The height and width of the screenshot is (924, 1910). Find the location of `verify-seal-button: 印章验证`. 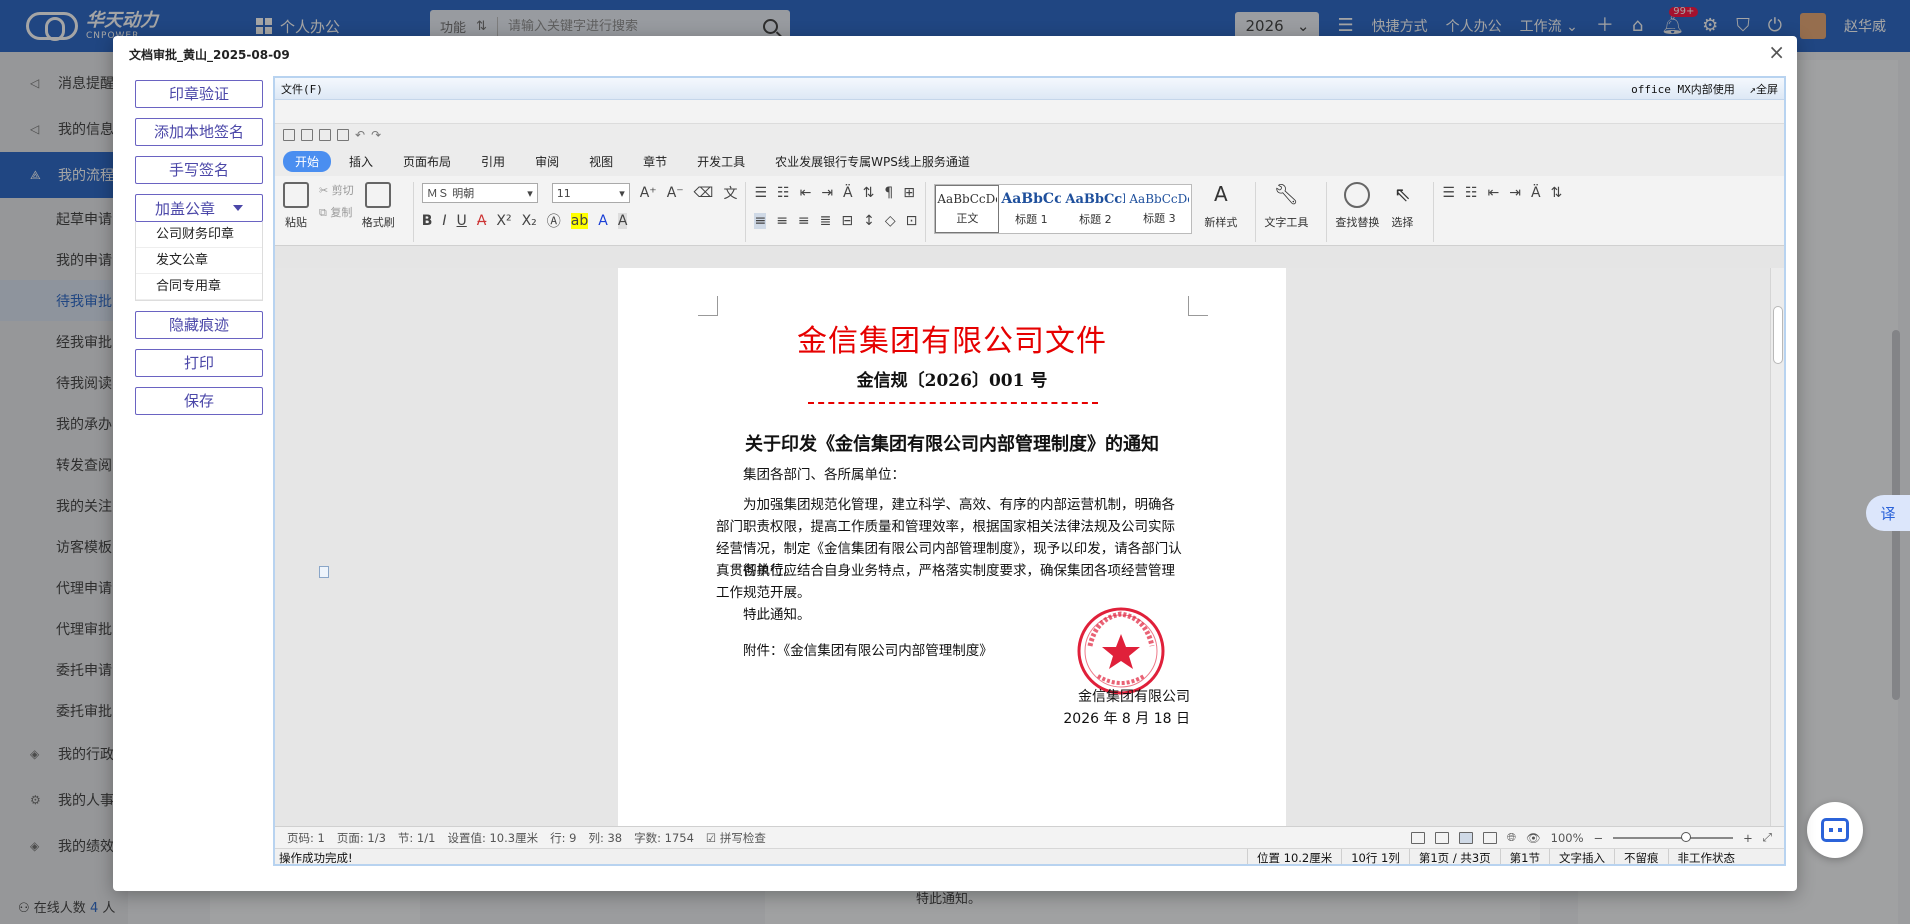

verify-seal-button: 印章验证 is located at coordinates (199, 94).